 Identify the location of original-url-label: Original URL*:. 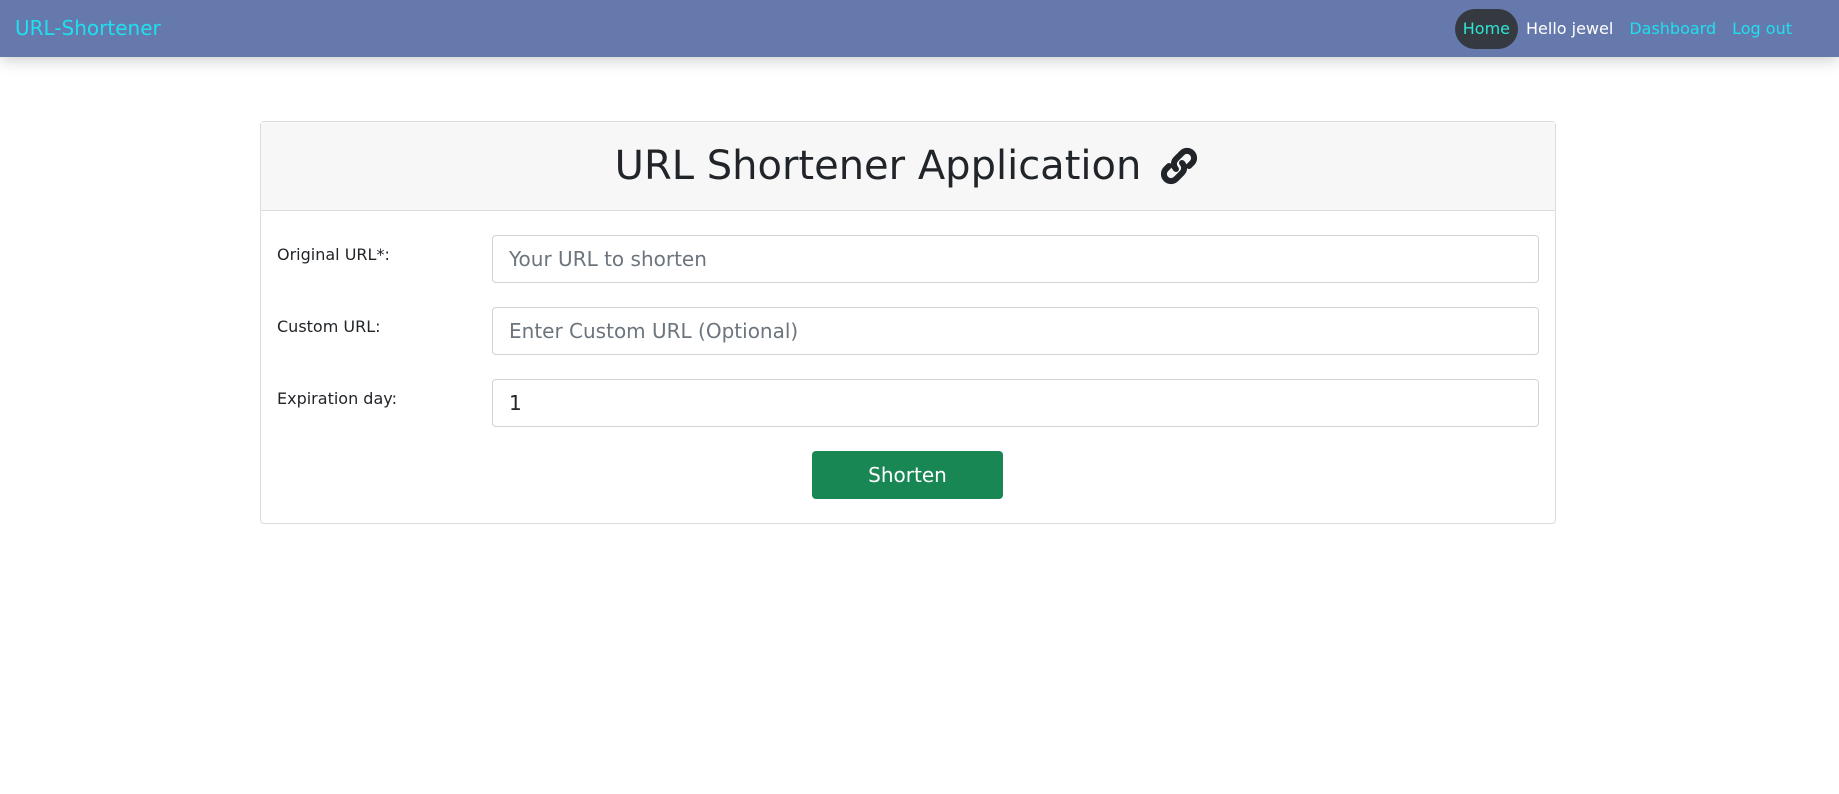
(333, 254).